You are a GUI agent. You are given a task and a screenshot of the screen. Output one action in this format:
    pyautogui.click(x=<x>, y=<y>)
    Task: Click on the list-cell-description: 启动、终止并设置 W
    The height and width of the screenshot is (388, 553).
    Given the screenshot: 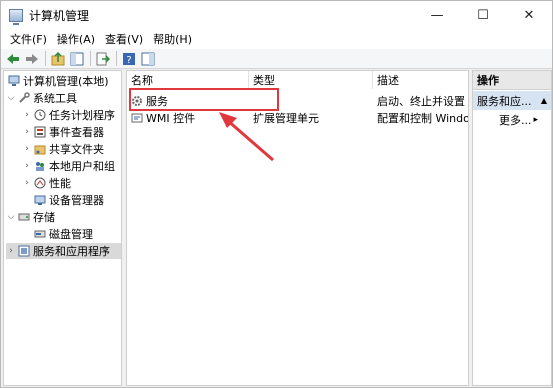 What is the action you would take?
    pyautogui.click(x=422, y=101)
    